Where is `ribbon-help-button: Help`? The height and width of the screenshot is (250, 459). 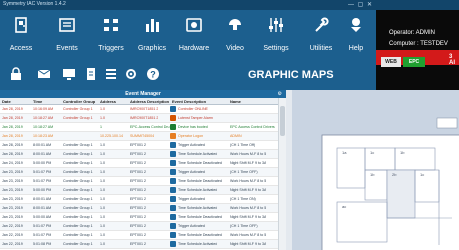 ribbon-help-button: Help is located at coordinates (356, 35).